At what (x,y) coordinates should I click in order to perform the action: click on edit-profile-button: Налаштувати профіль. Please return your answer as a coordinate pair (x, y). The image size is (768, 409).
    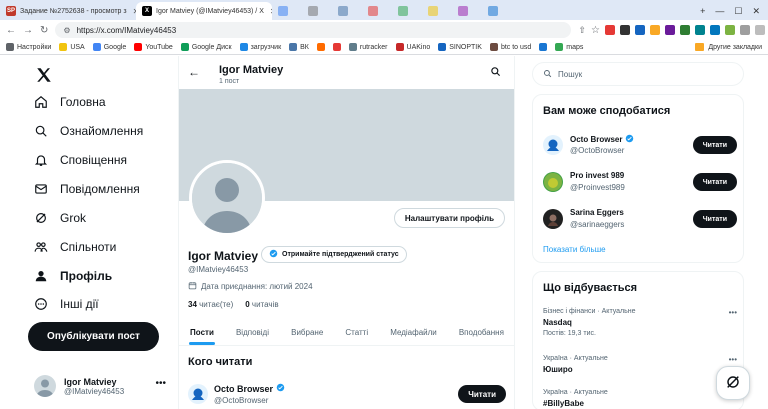
    Looking at the image, I should click on (449, 218).